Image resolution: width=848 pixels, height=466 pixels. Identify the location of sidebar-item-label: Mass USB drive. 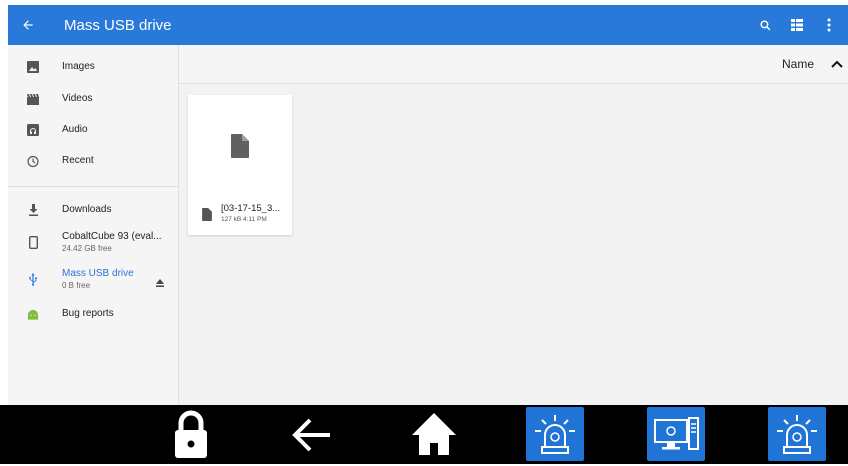
(98, 273).